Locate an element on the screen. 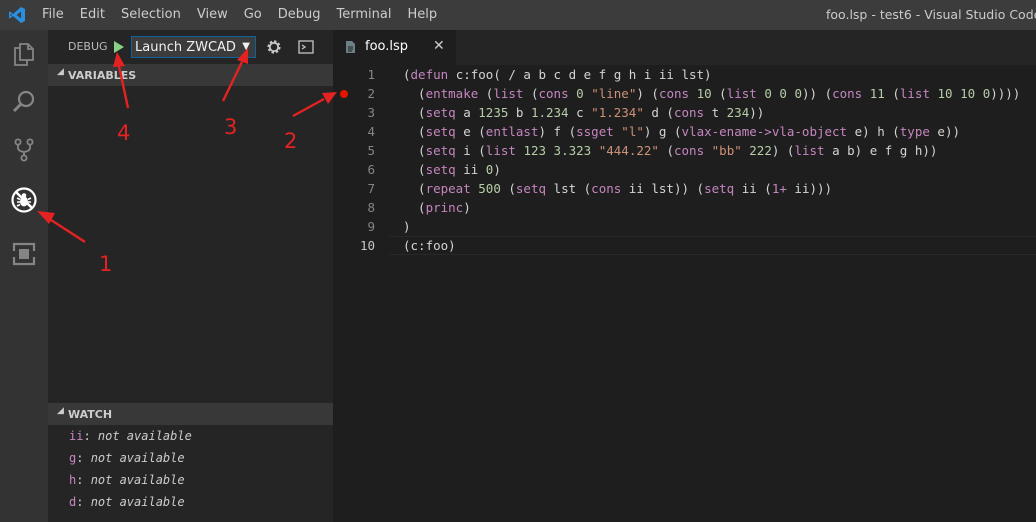  line-number: 2 is located at coordinates (371, 93).